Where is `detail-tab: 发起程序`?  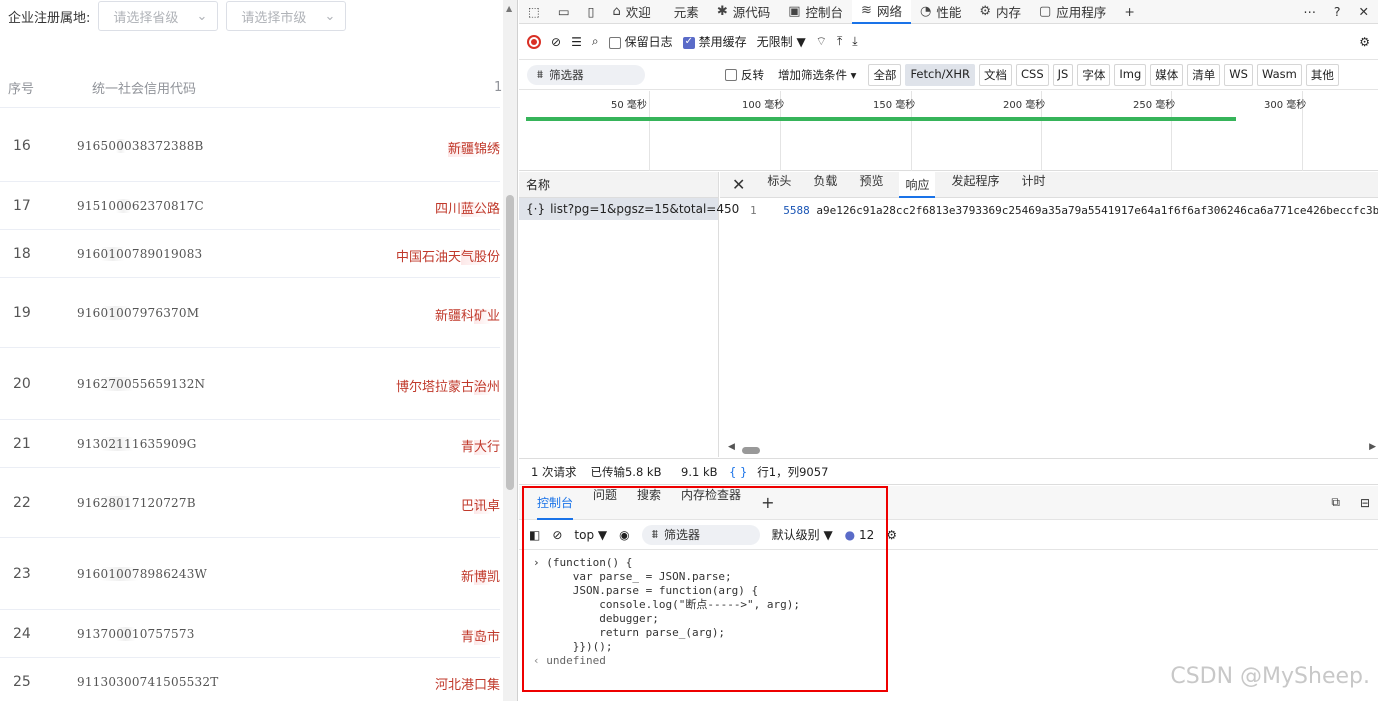
detail-tab: 发起程序 is located at coordinates (975, 185).